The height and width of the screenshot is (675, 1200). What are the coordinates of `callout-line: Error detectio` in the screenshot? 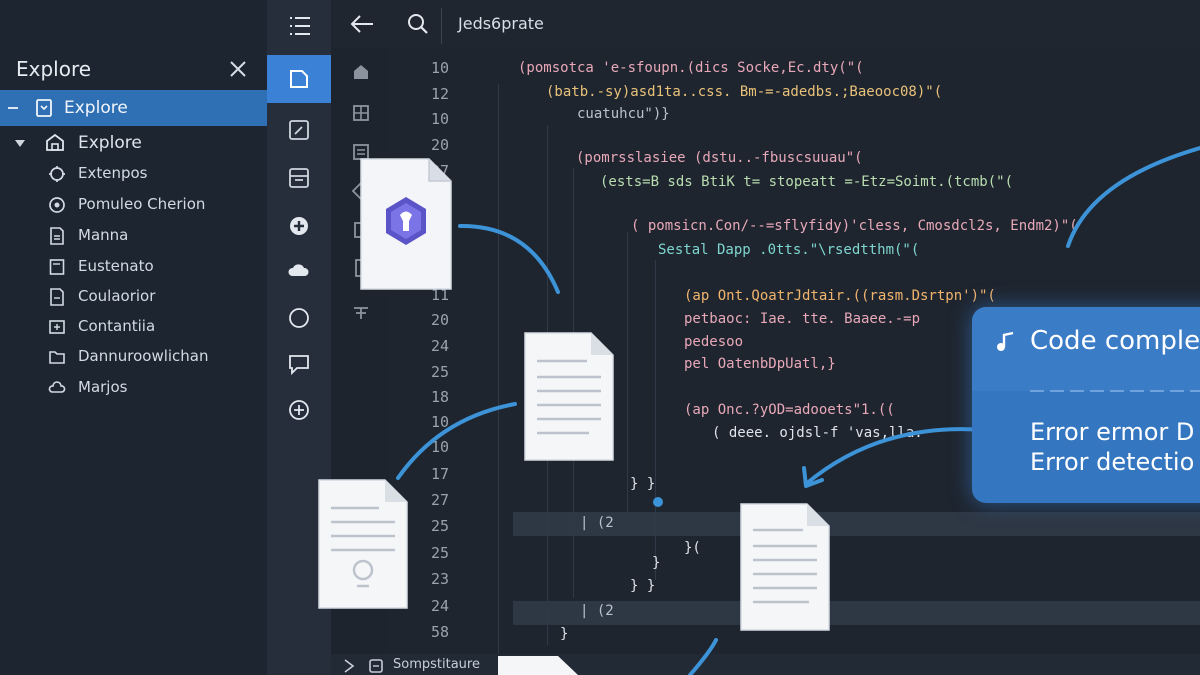 It's located at (1112, 462).